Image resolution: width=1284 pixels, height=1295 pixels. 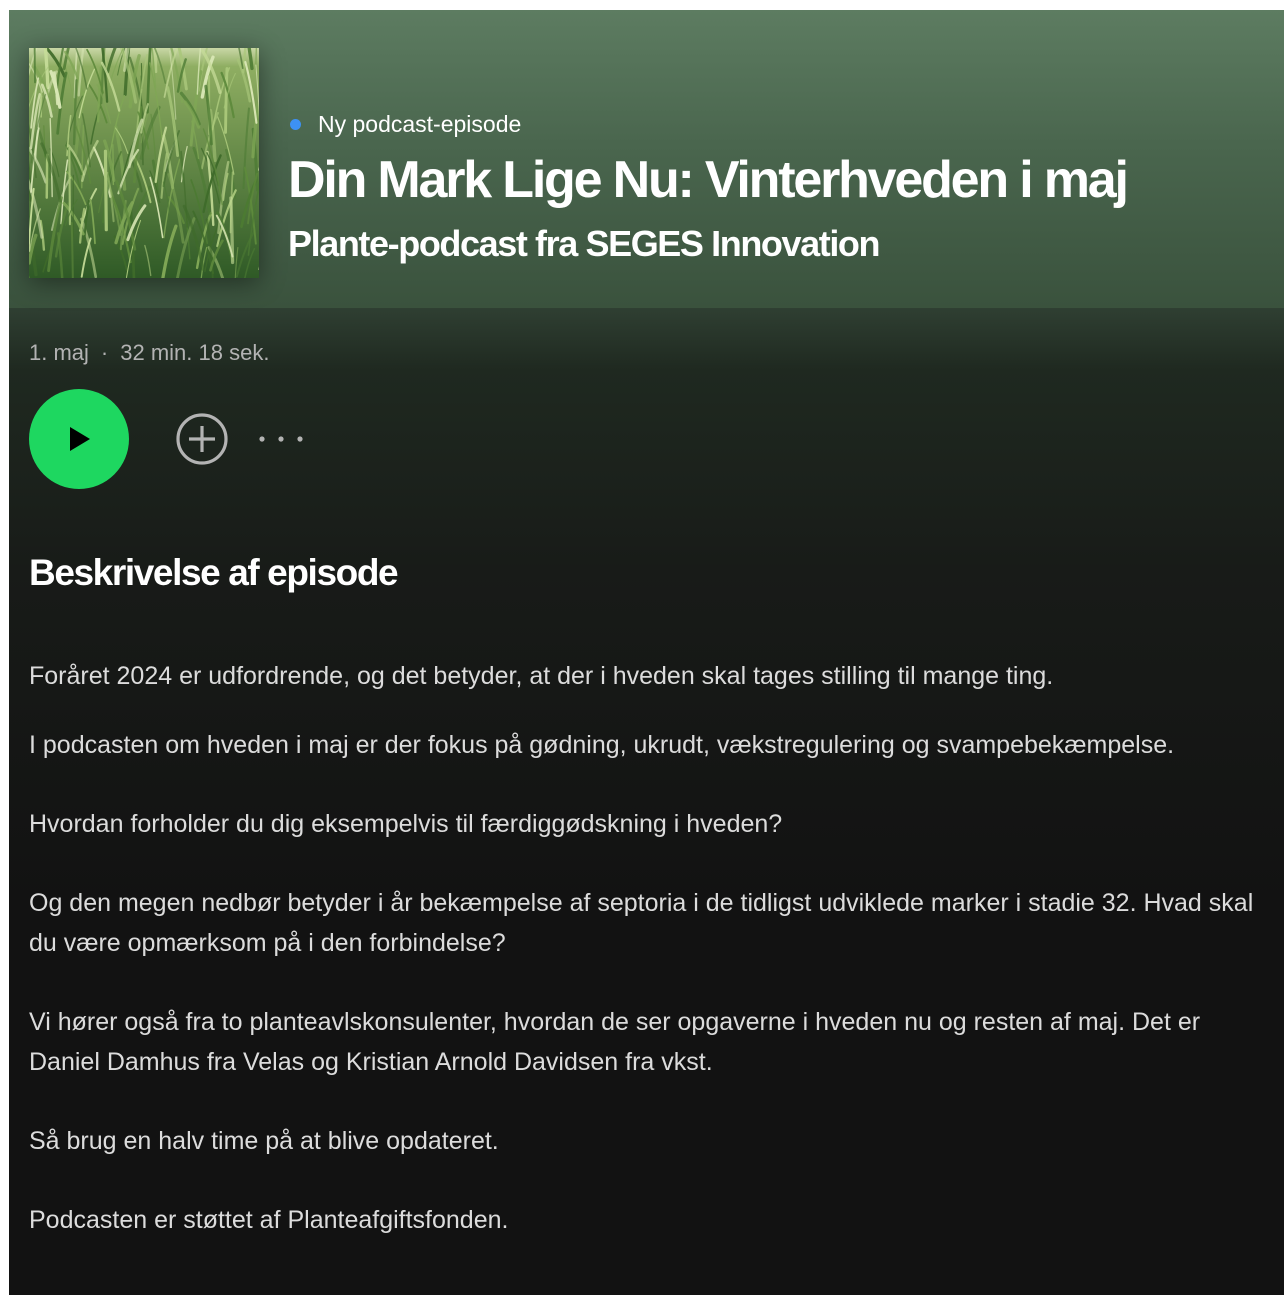 I want to click on episode-date-duration: 1. maj · 32 min. 18 sek., so click(x=149, y=353).